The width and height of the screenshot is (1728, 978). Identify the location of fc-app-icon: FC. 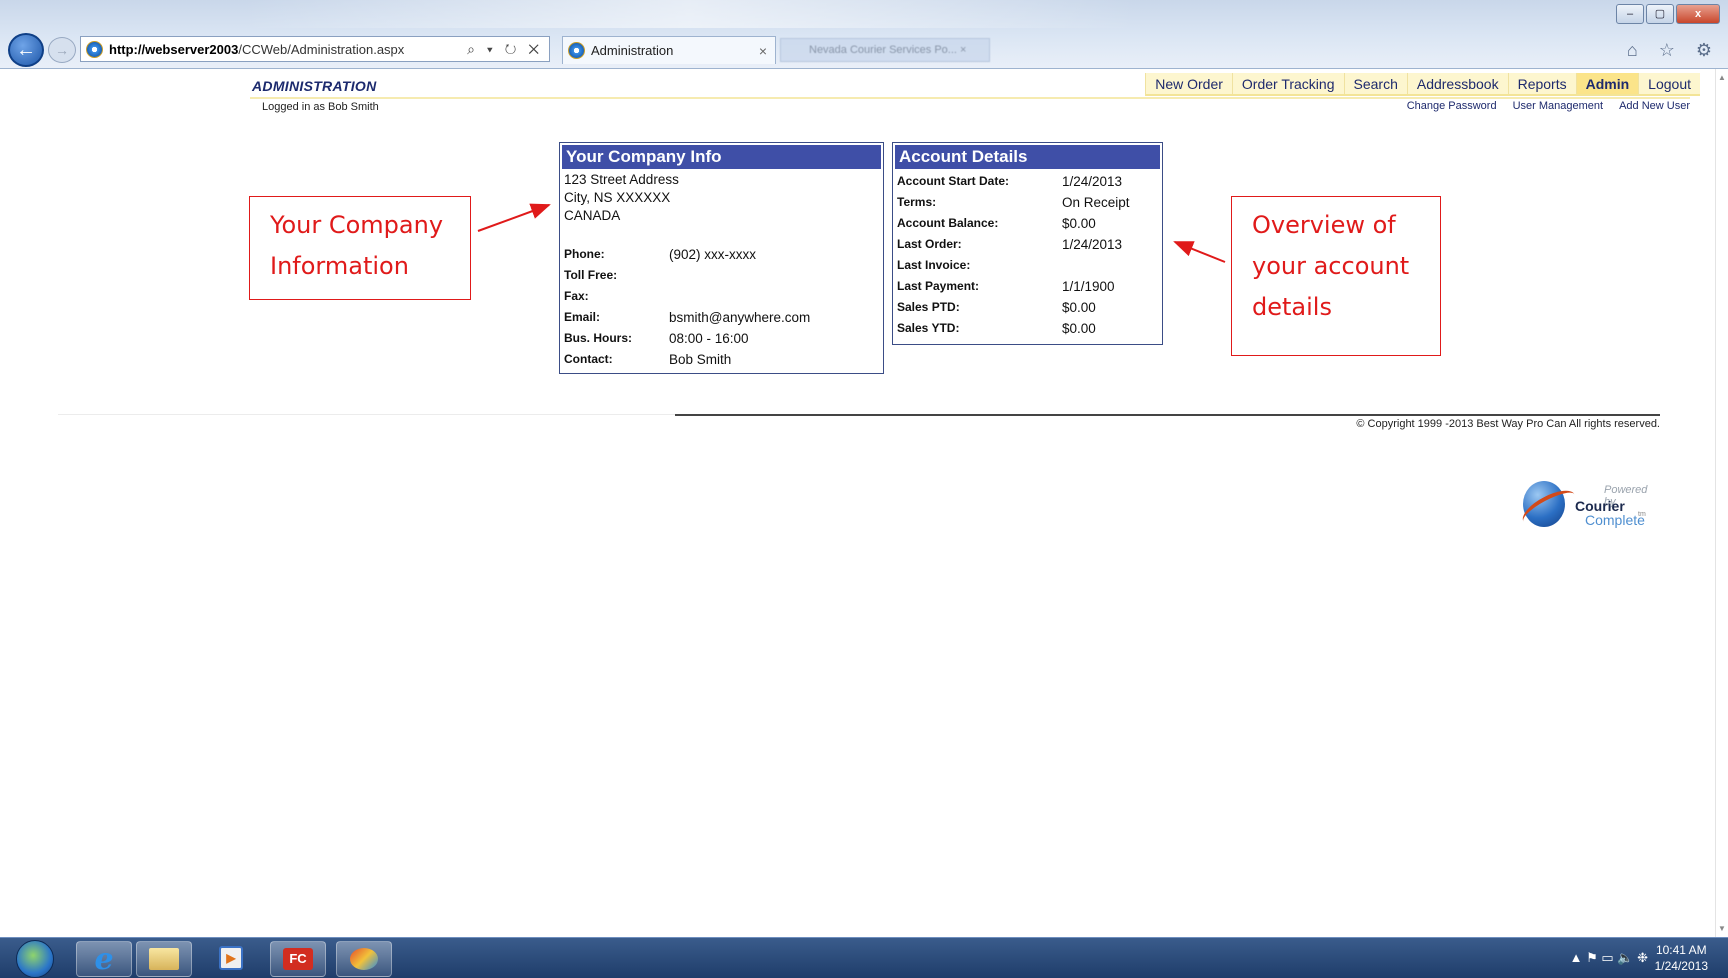
(298, 959).